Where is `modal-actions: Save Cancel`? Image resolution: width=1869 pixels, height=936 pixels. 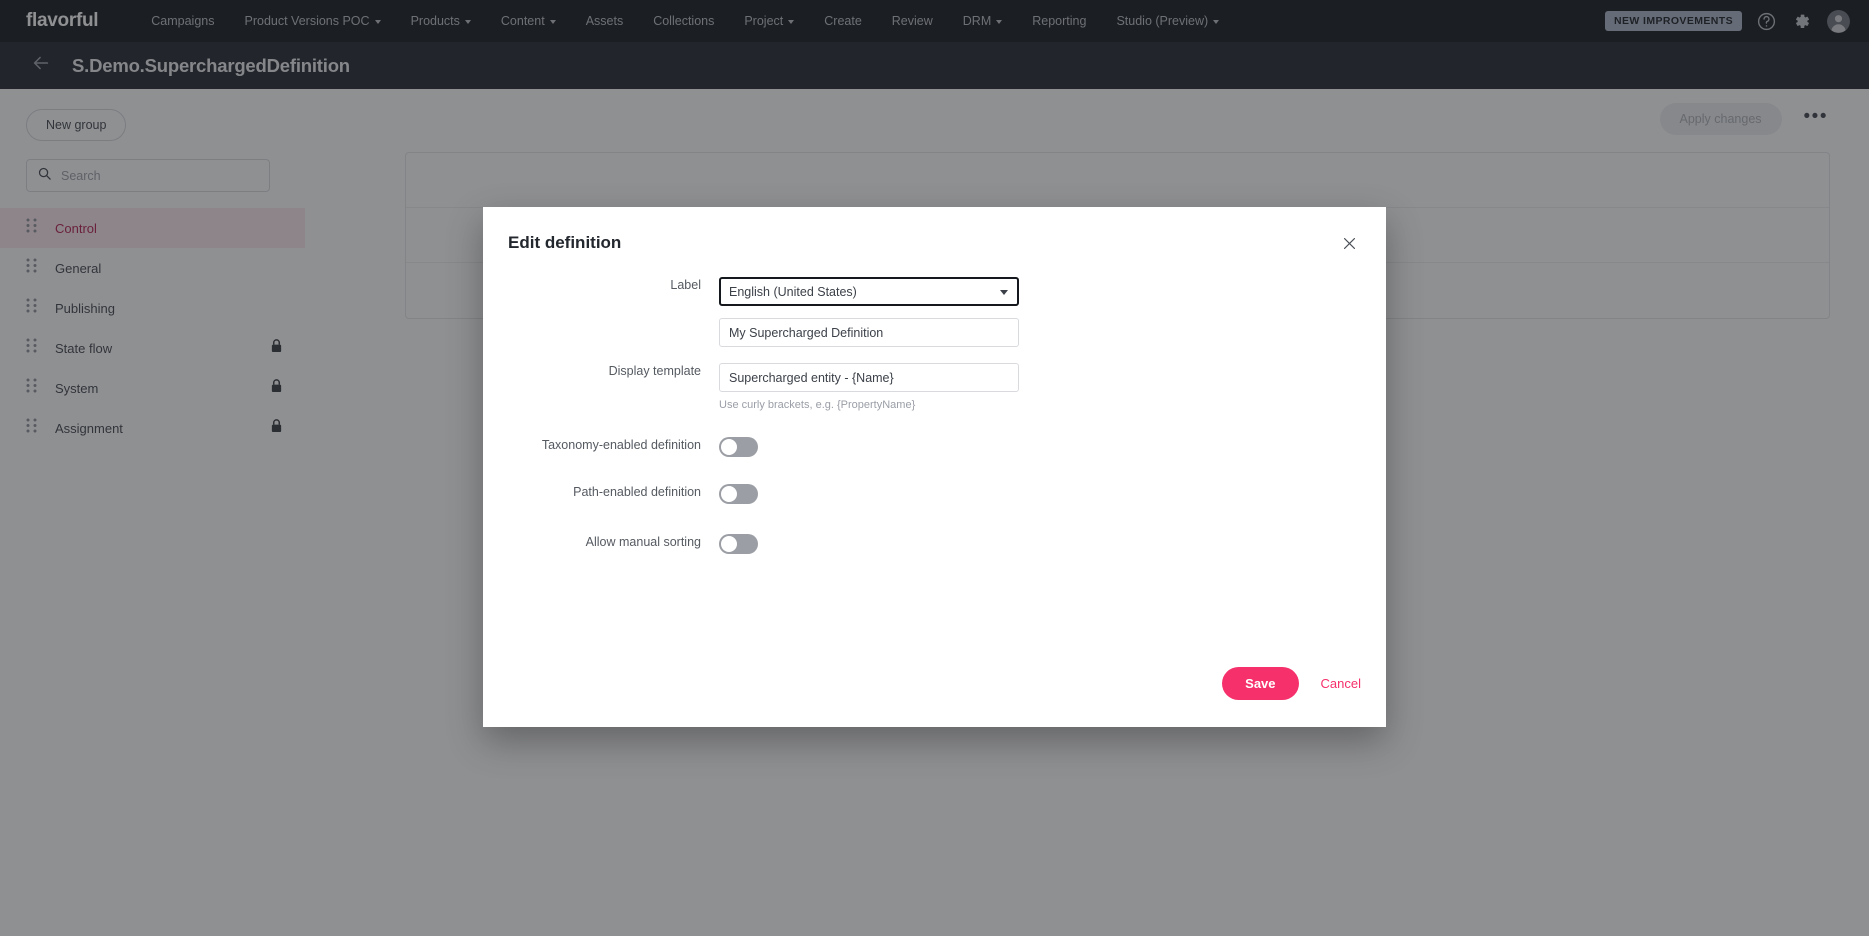
modal-actions: Save Cancel is located at coordinates (1291, 683).